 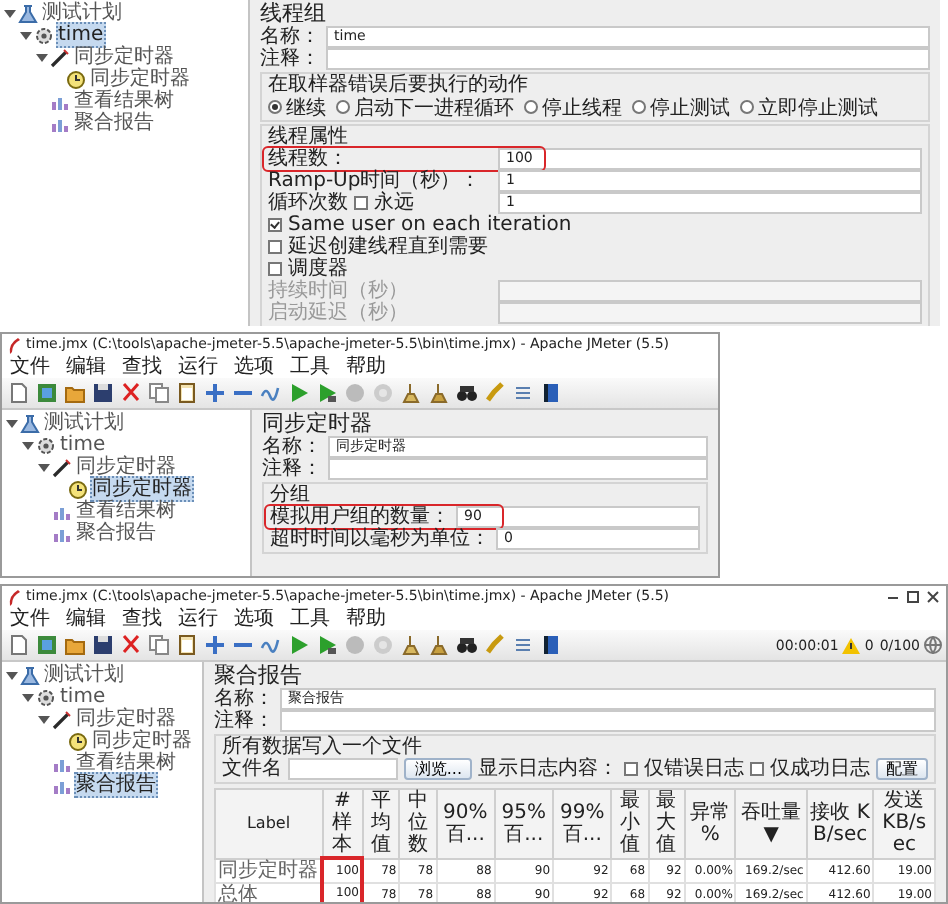 What do you see at coordinates (342, 823) in the screenshot?
I see `column-header: # 样本` at bounding box center [342, 823].